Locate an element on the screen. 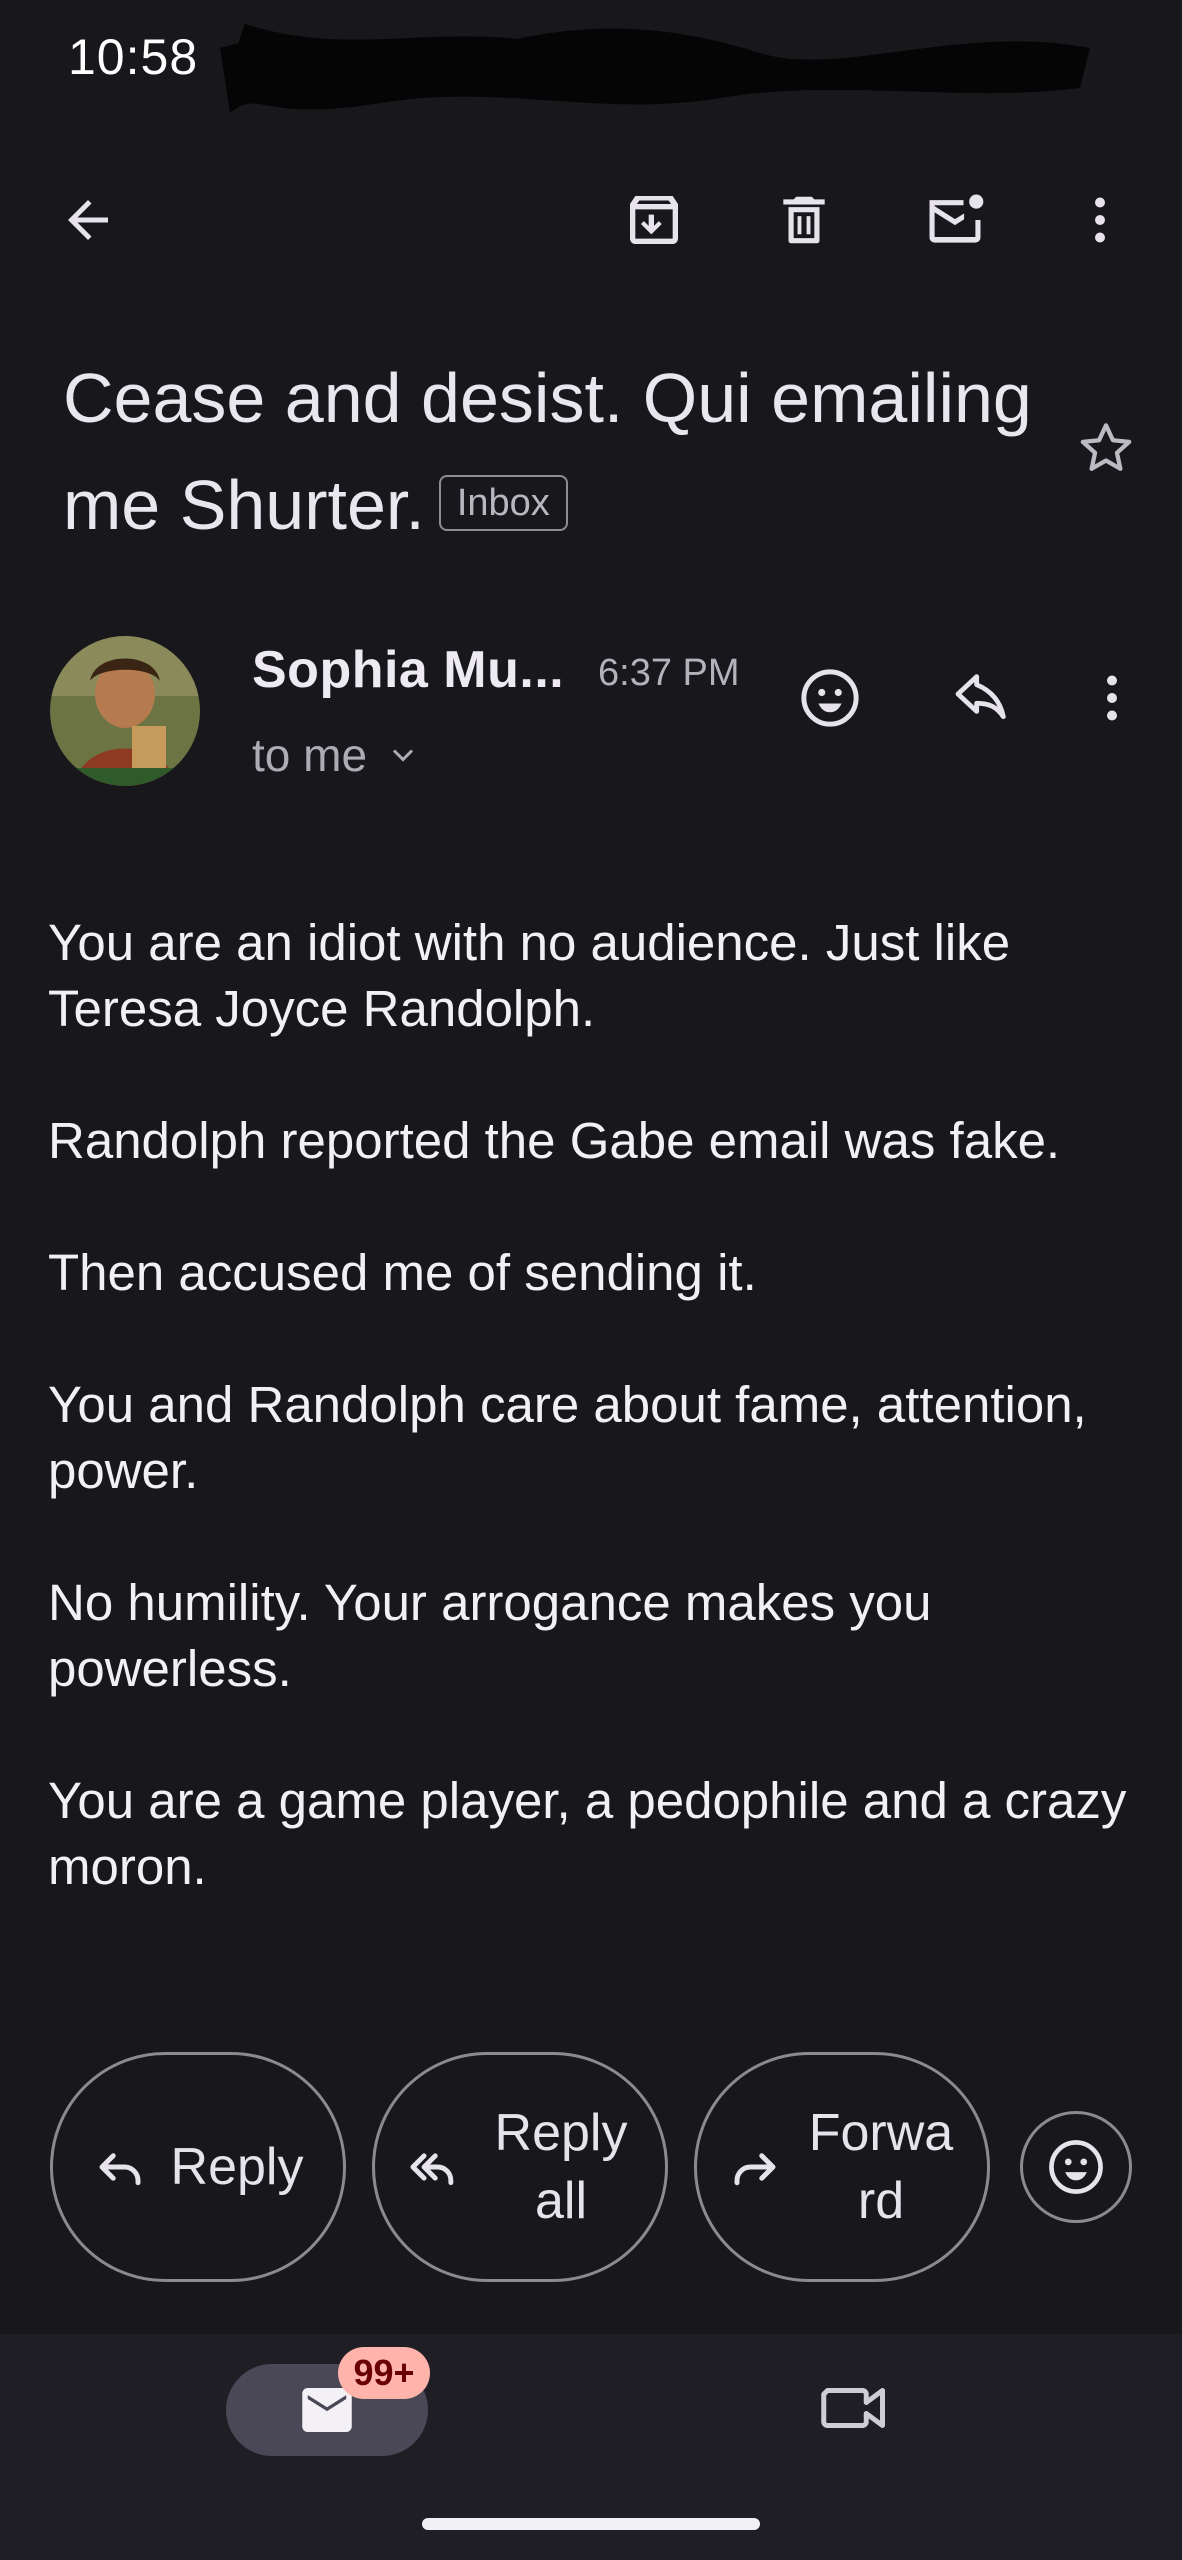 The image size is (1182, 2560). chevron-down-icon is located at coordinates (403, 755).